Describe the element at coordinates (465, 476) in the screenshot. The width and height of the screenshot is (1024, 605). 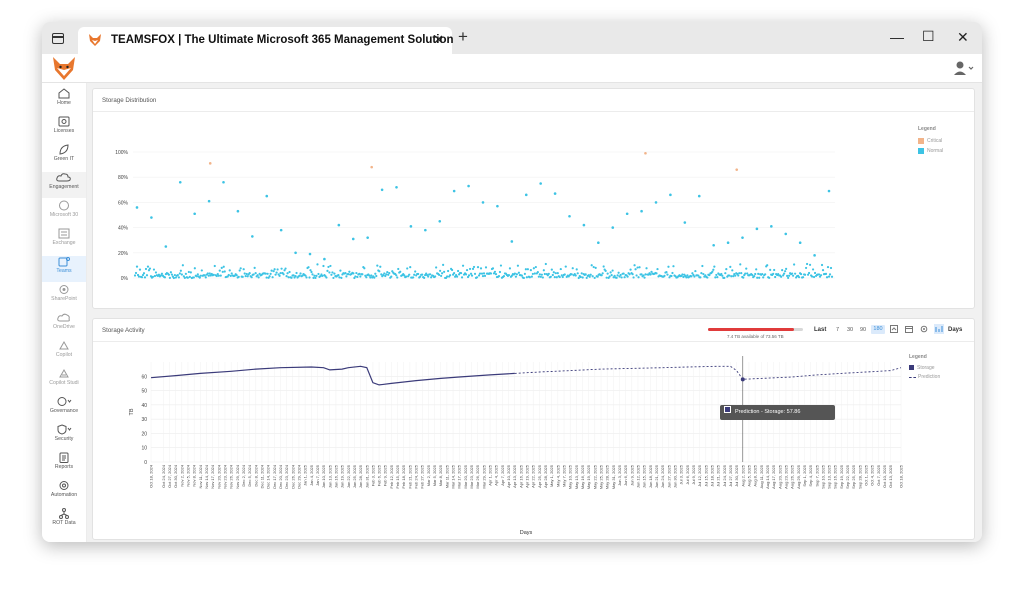
I see `x-tick-label: Mar 20, 2025` at that location.